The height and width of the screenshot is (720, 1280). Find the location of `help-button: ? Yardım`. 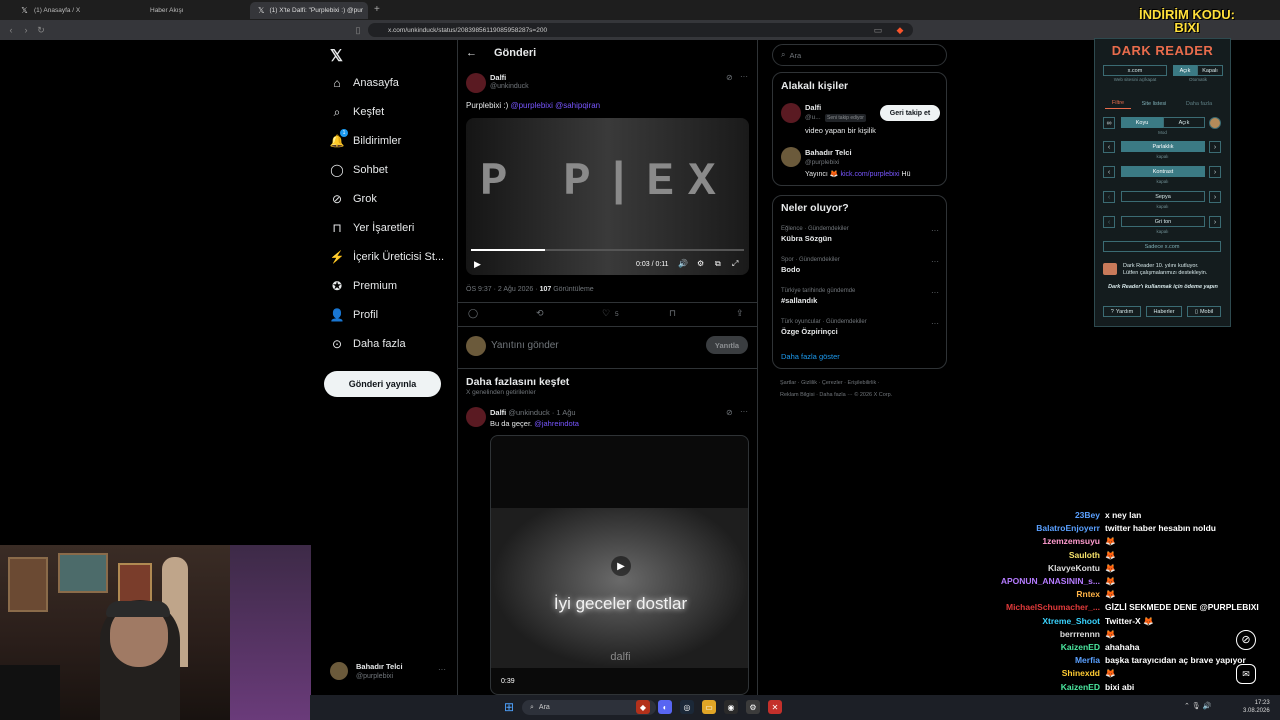

help-button: ? Yardım is located at coordinates (1122, 311).